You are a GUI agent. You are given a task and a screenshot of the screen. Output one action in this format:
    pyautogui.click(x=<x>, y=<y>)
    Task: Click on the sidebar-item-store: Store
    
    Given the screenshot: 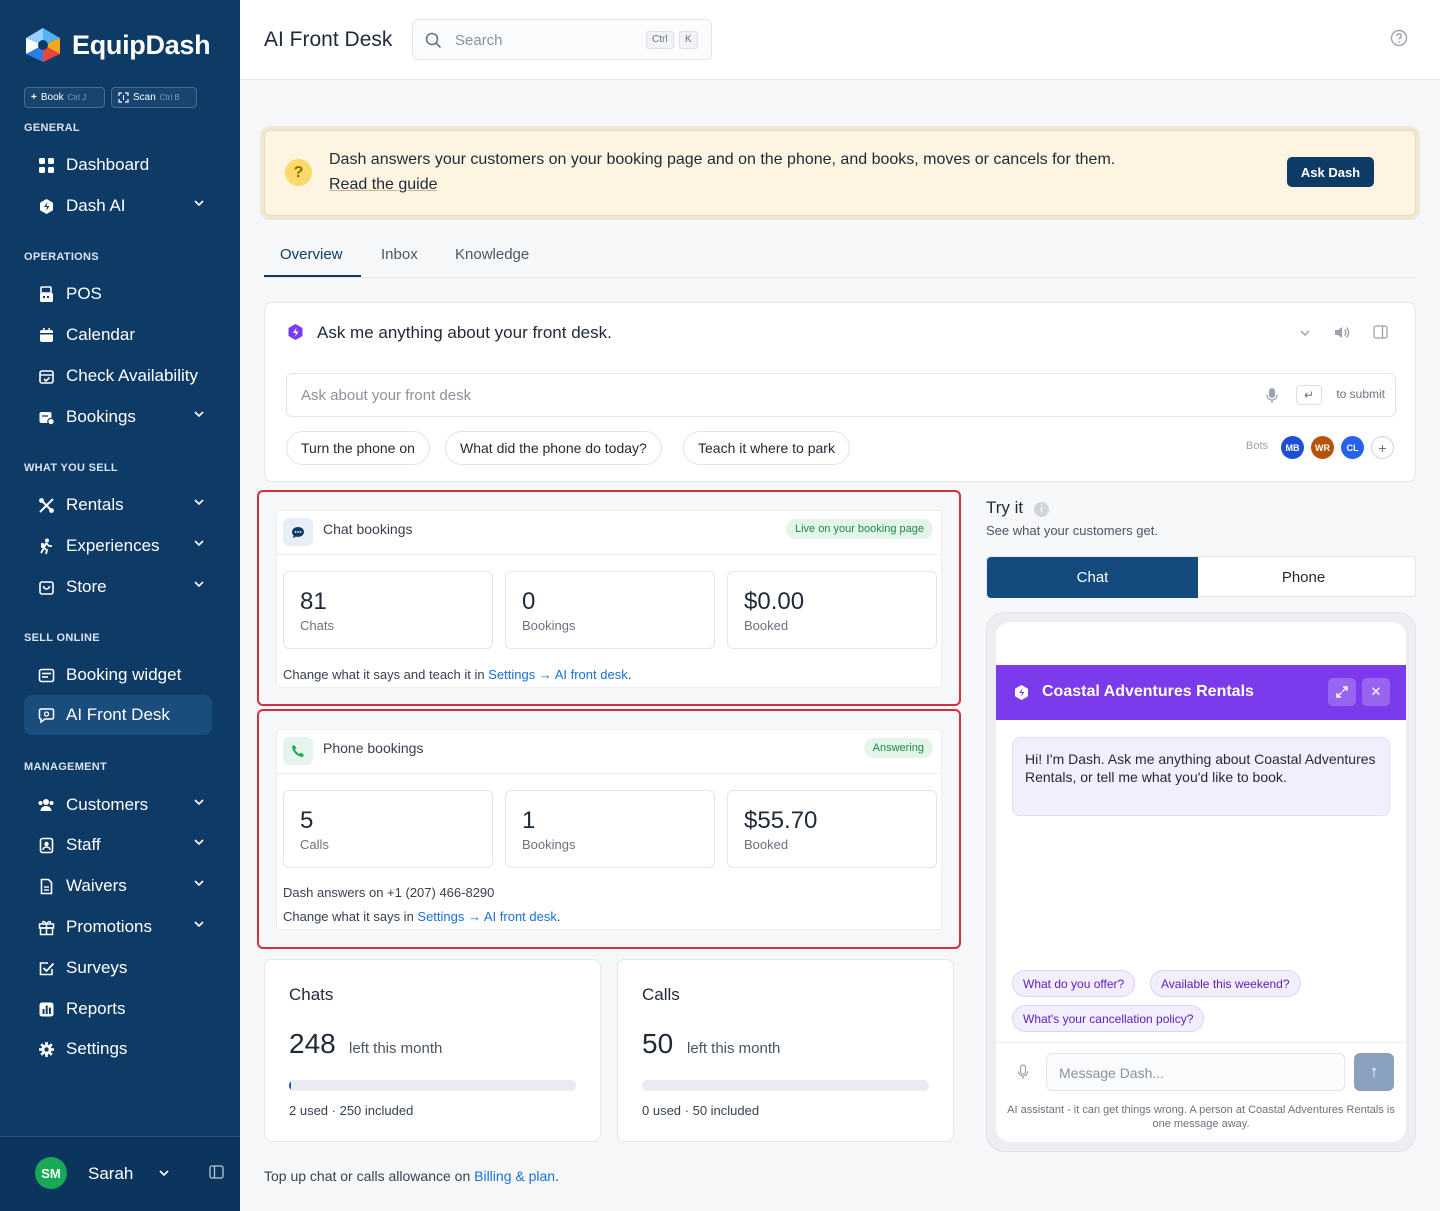 What is the action you would take?
    pyautogui.click(x=118, y=587)
    